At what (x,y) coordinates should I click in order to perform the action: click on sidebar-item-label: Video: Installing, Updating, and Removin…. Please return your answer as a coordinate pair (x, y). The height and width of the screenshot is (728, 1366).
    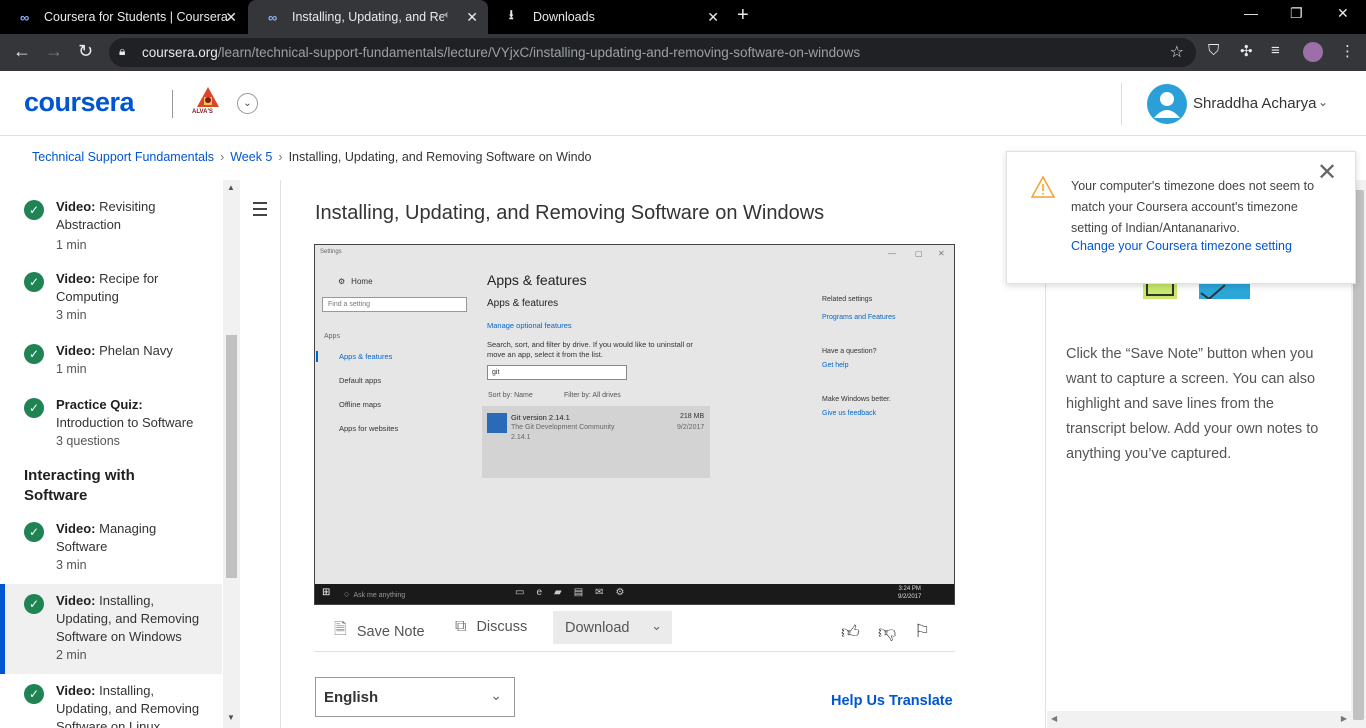
    Looking at the image, I should click on (128, 705).